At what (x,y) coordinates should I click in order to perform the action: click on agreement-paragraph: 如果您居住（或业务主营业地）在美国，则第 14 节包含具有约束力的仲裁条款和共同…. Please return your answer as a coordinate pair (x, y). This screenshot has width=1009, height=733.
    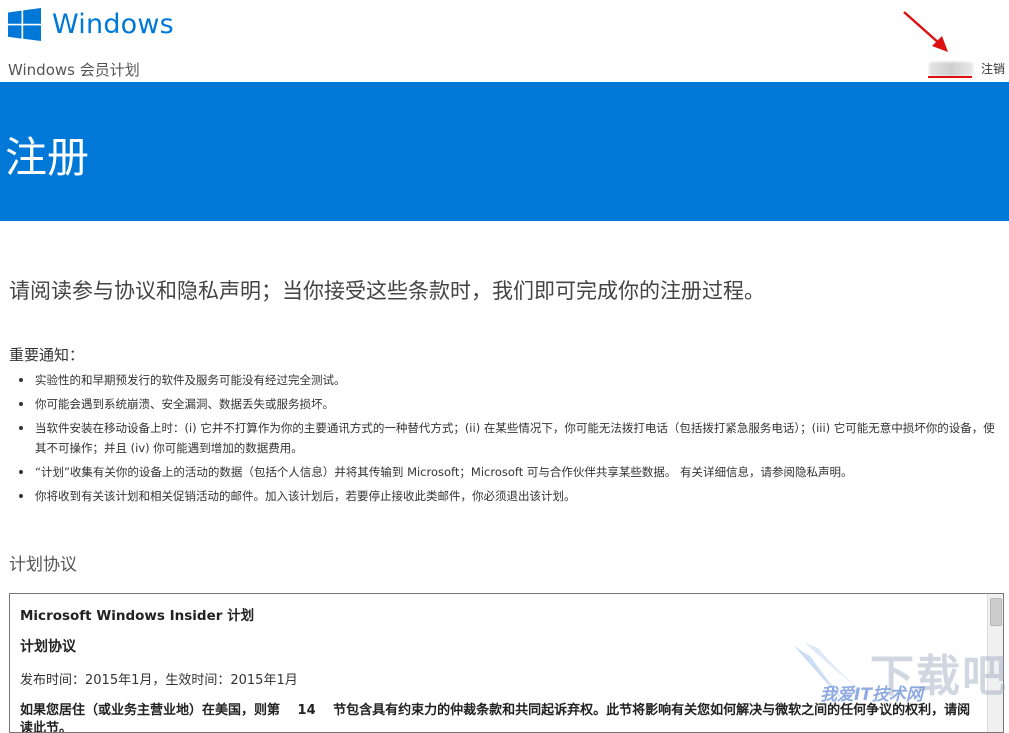
    Looking at the image, I should click on (495, 718).